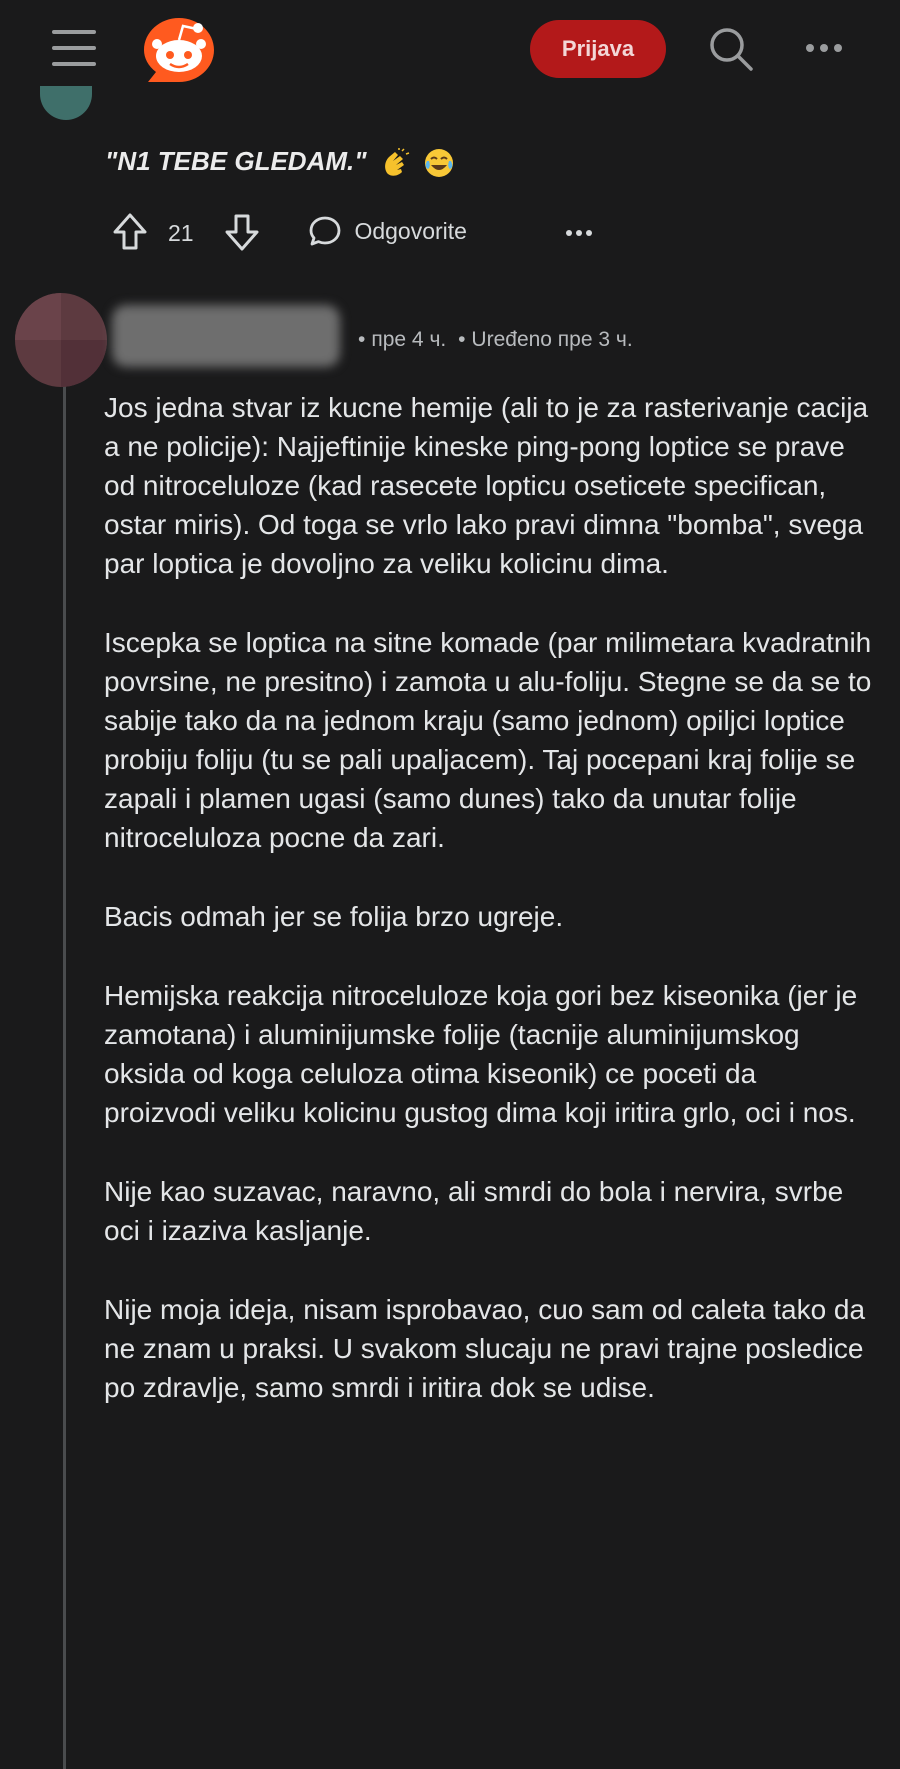 The image size is (900, 1769). Describe the element at coordinates (64, 1076) in the screenshot. I see `thread-line` at that location.